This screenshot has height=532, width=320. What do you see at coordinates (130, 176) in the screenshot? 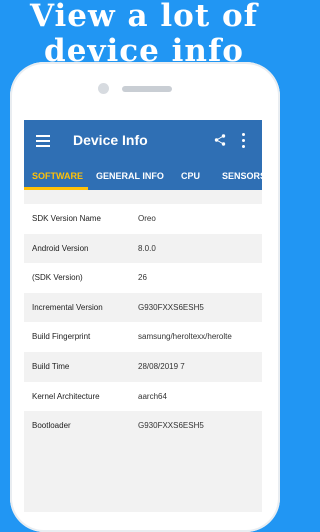
I see `tab-general-info: GENERAL INFO` at bounding box center [130, 176].